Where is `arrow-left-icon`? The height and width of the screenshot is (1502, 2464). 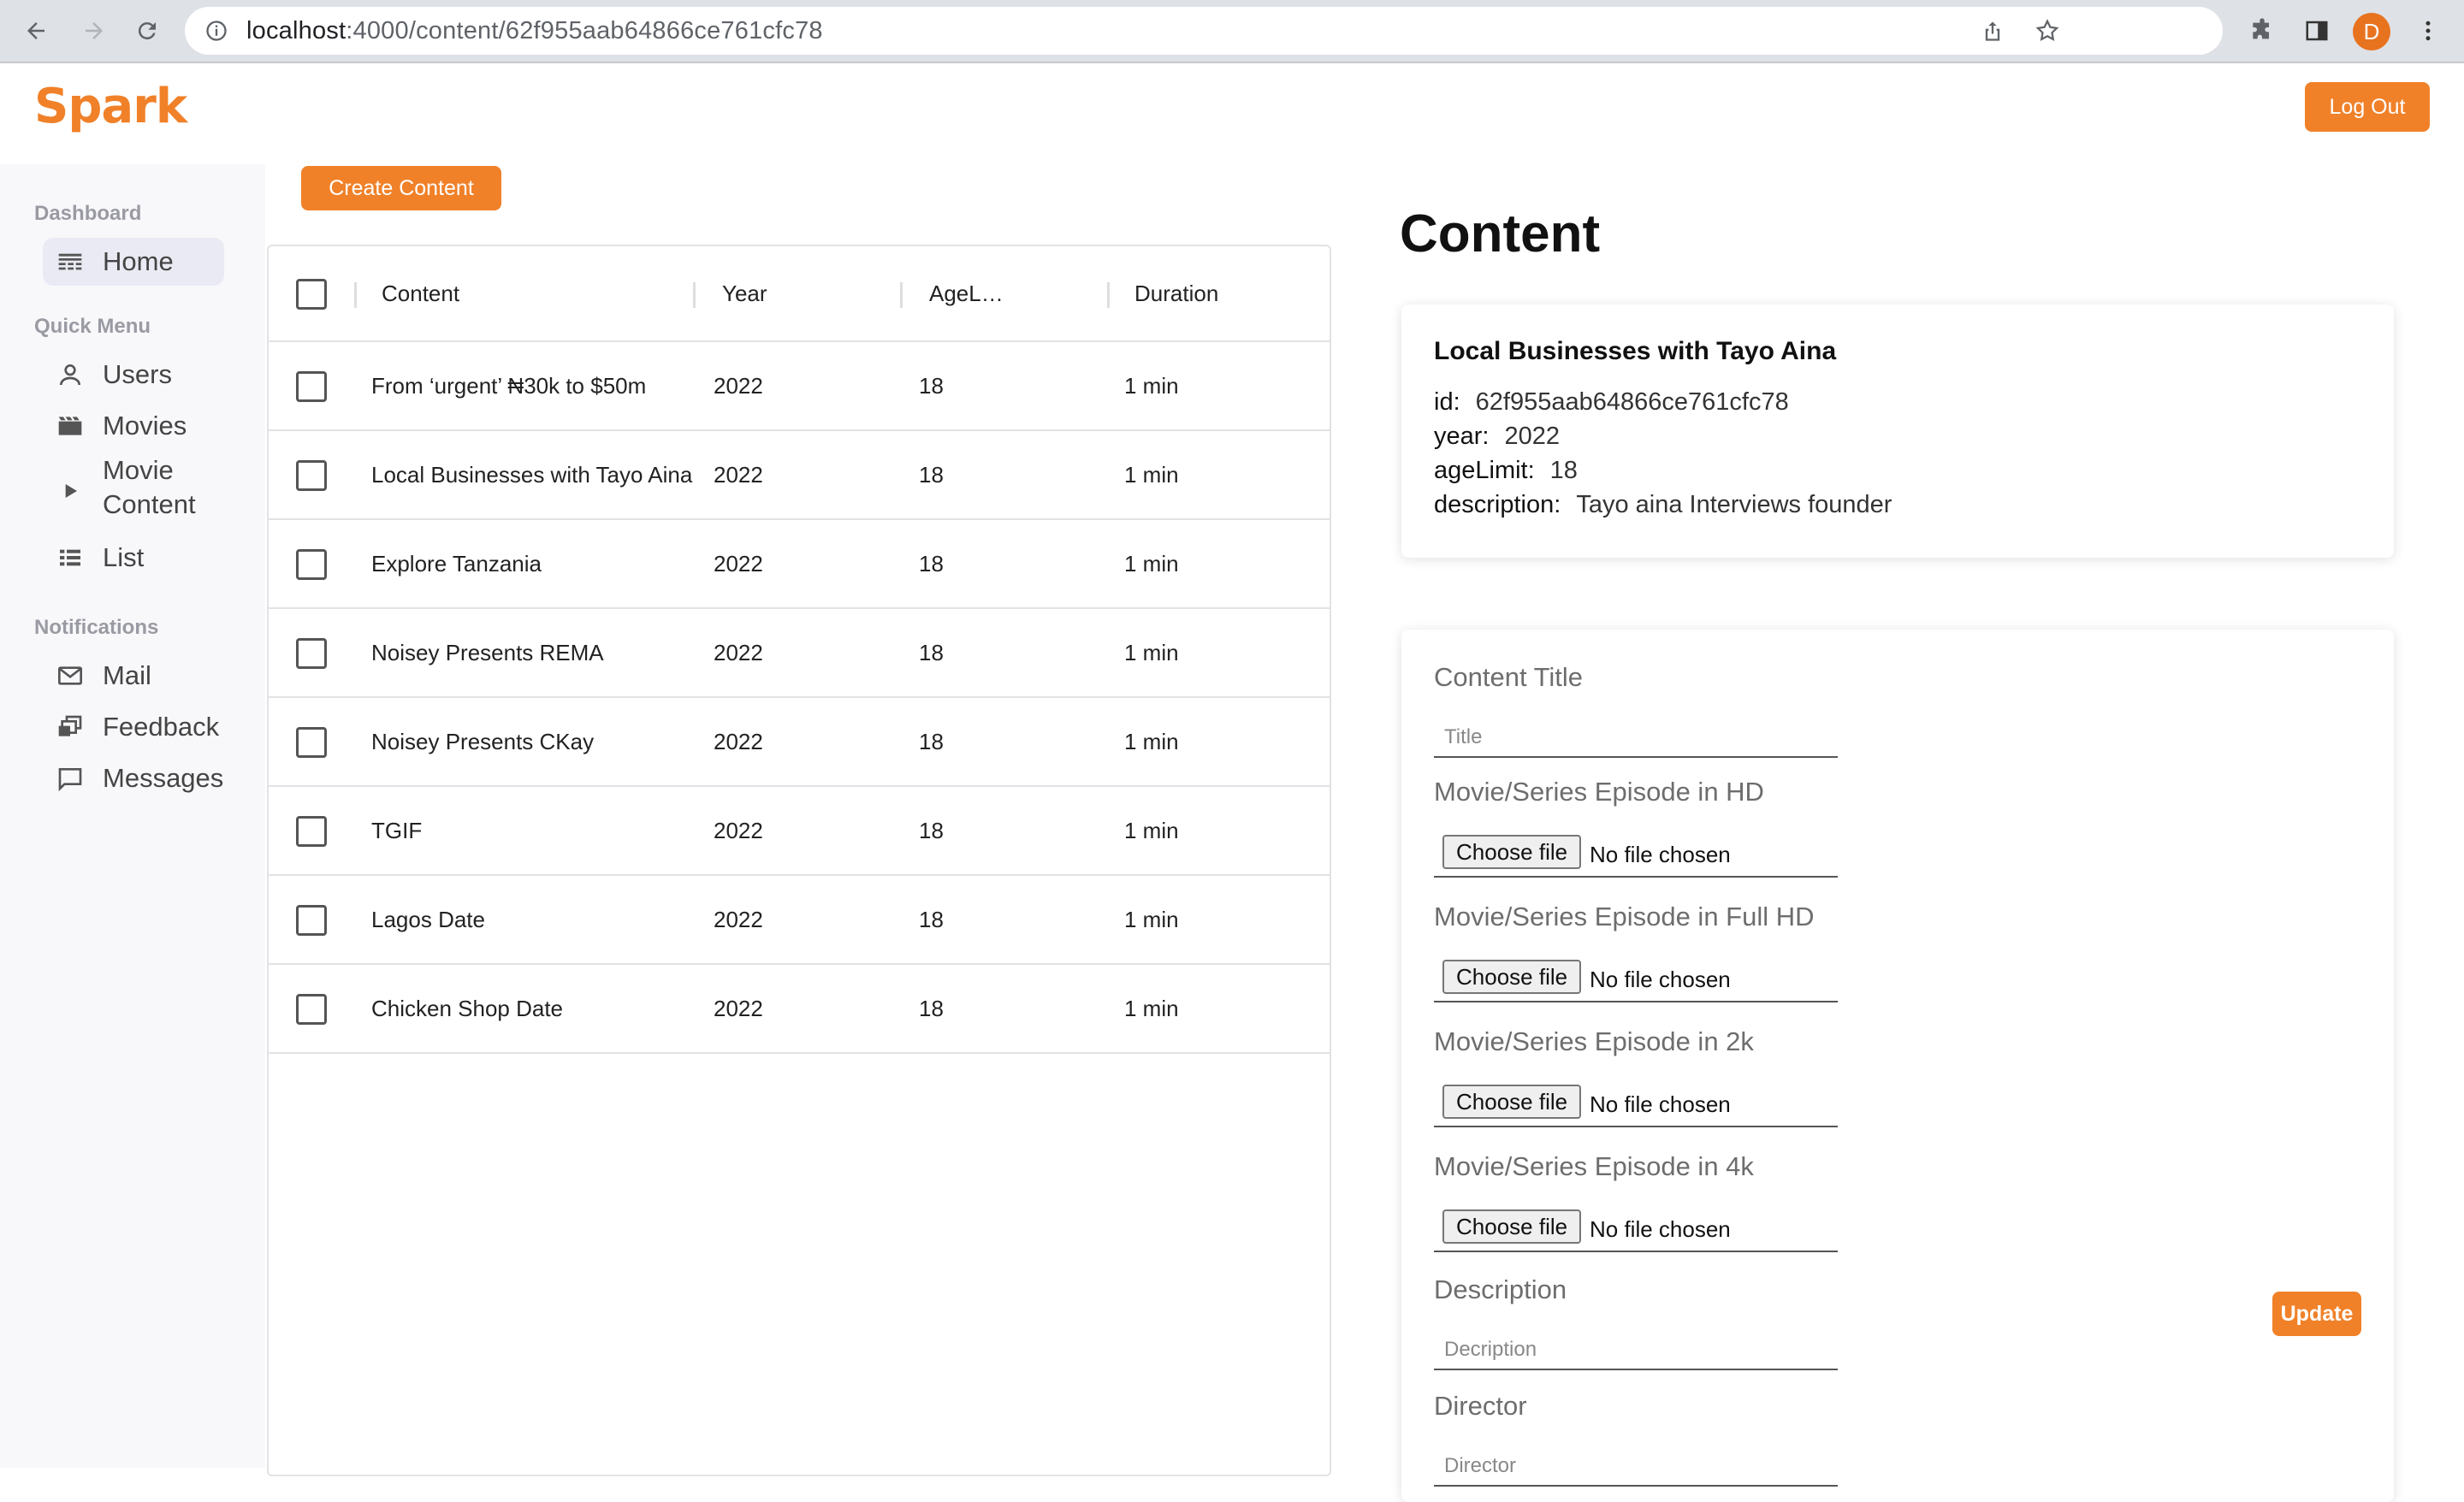
arrow-left-icon is located at coordinates (35, 30).